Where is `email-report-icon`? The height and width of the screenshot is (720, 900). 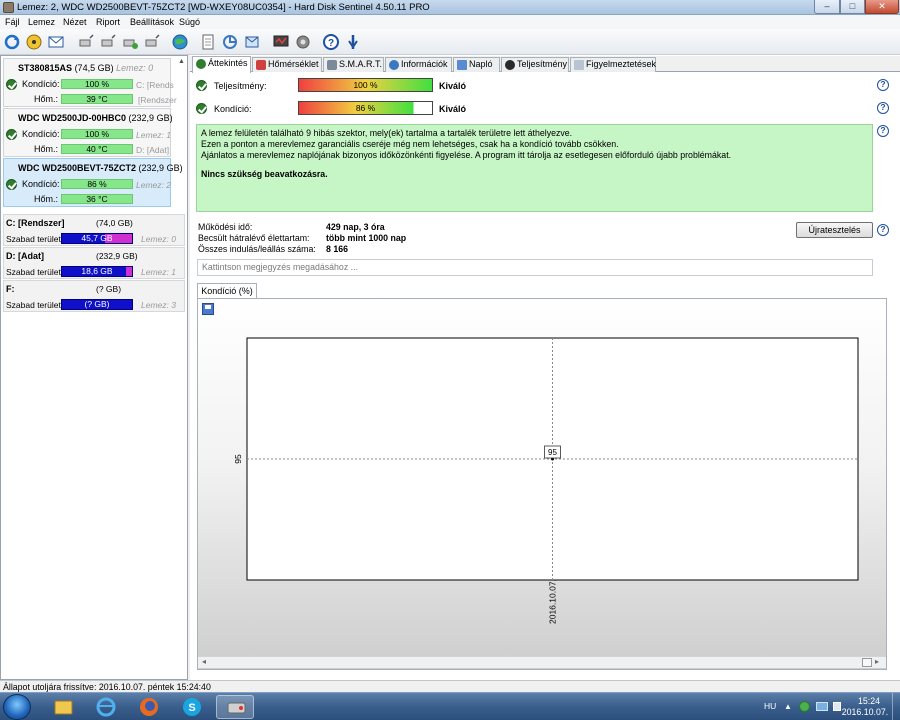
email-report-icon is located at coordinates (252, 42).